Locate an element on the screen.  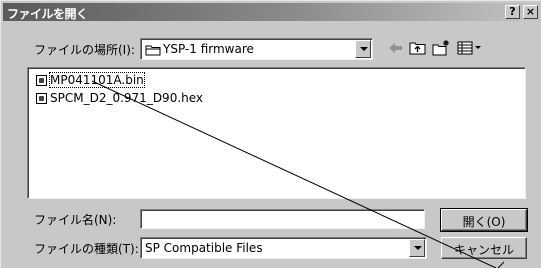
window-title: ファイルを開く is located at coordinates (47, 14).